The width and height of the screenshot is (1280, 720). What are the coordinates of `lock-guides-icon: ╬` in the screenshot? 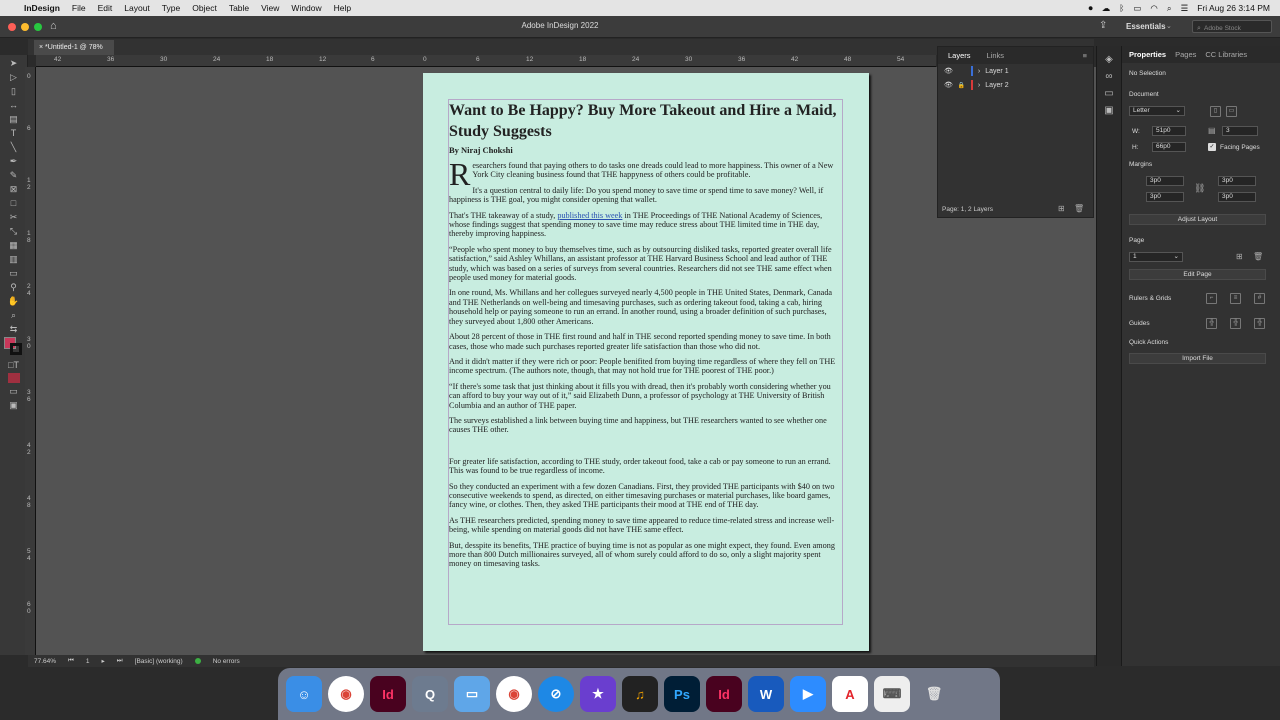 It's located at (1235, 323).